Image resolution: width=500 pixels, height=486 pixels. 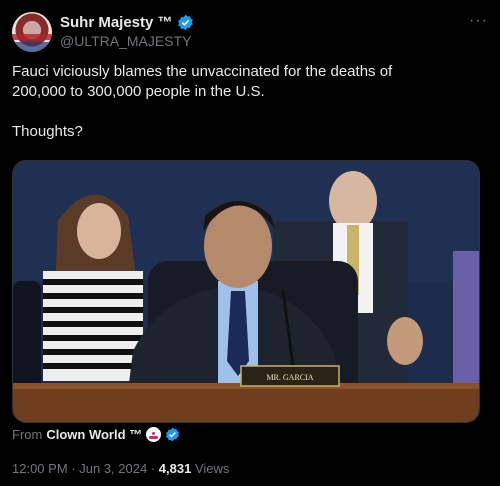 I want to click on tweet-date: Jun 3, 2024, so click(x=113, y=468).